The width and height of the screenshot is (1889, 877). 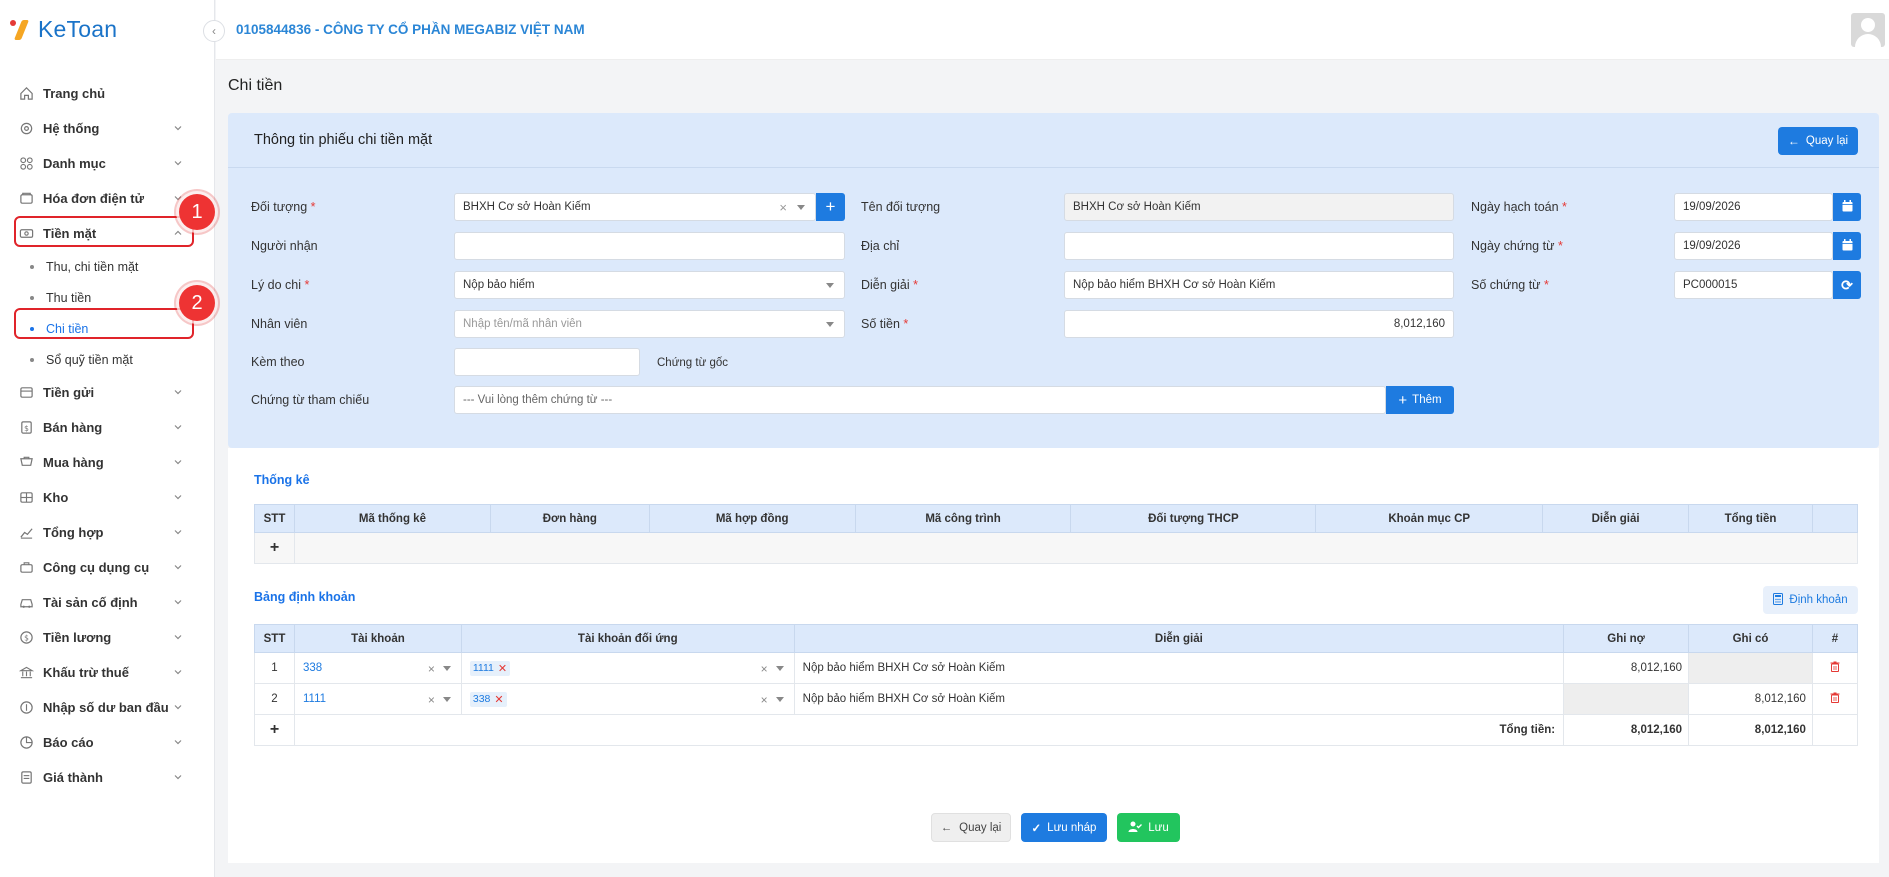 What do you see at coordinates (107, 637) in the screenshot?
I see `sidebar-item-tien-luong: $ Tiền lương` at bounding box center [107, 637].